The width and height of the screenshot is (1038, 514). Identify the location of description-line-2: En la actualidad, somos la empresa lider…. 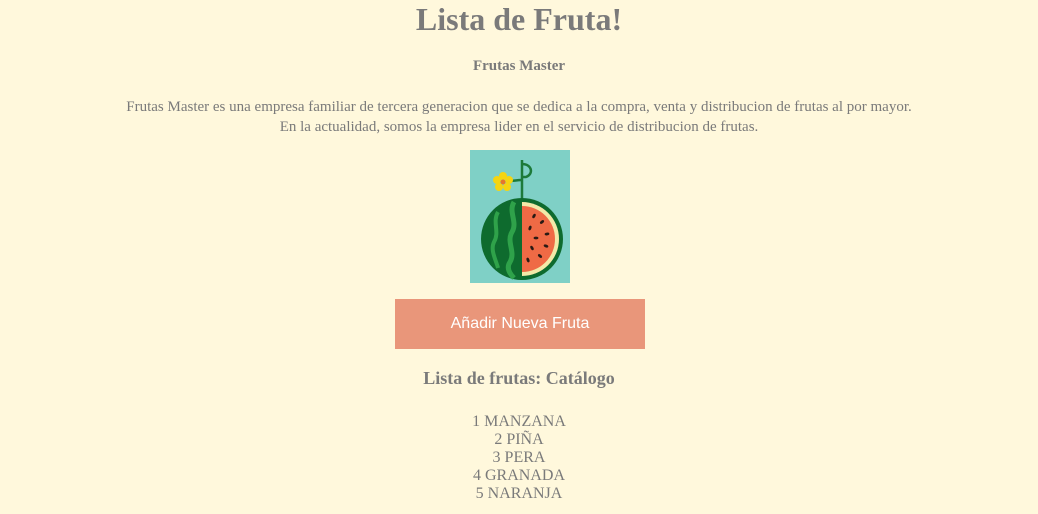
(519, 127).